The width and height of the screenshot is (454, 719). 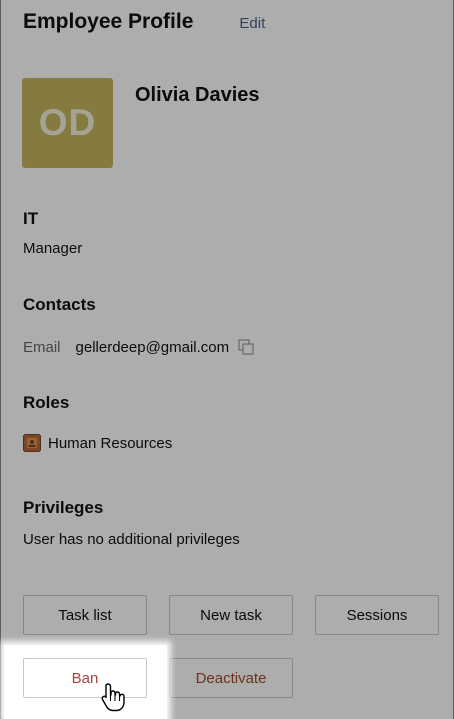 I want to click on role-badge-icon, so click(x=32, y=443).